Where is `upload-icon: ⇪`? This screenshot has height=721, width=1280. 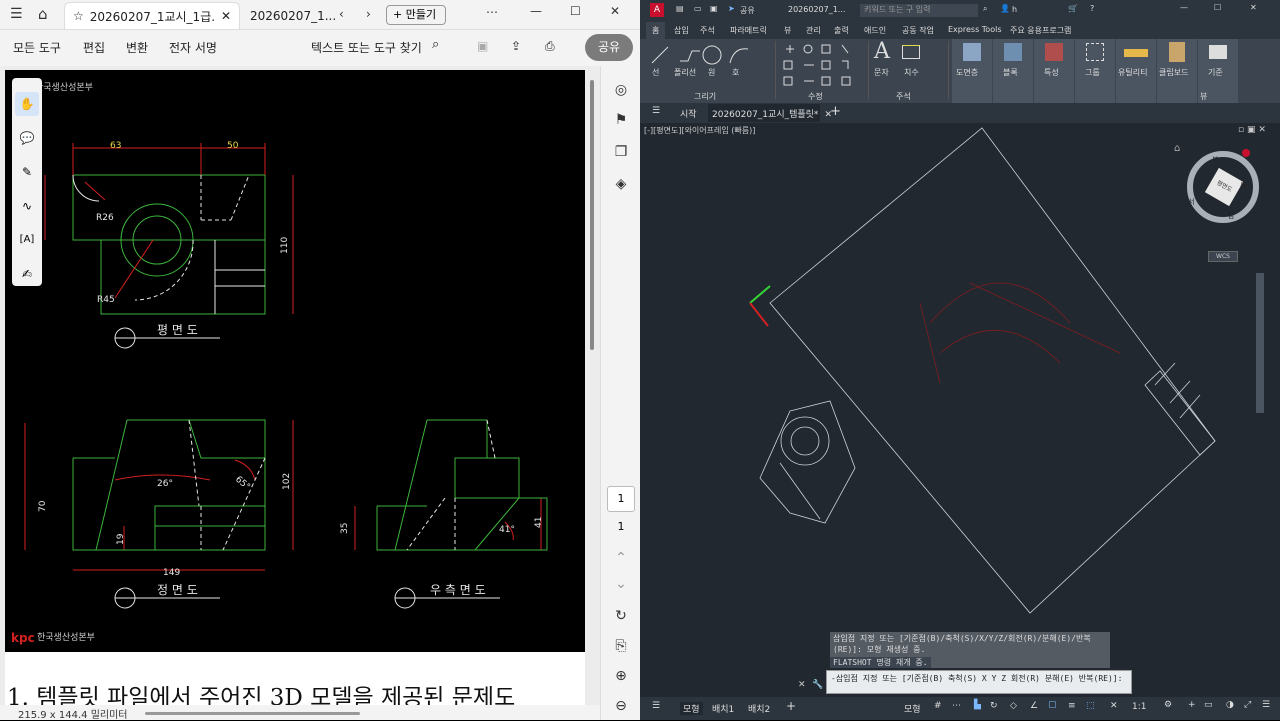 upload-icon: ⇪ is located at coordinates (516, 46).